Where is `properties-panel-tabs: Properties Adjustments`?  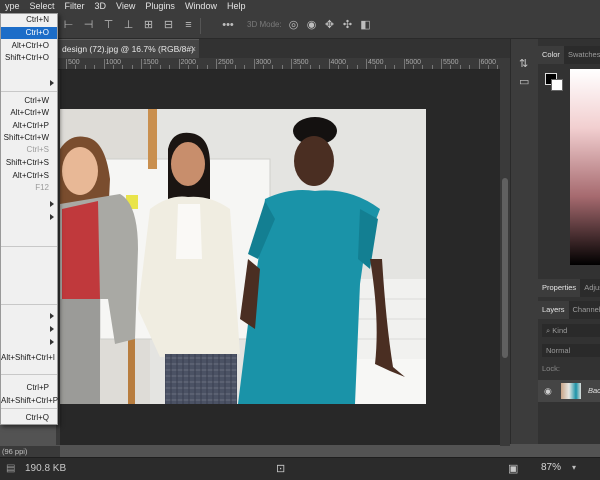 properties-panel-tabs: Properties Adjustments is located at coordinates (569, 288).